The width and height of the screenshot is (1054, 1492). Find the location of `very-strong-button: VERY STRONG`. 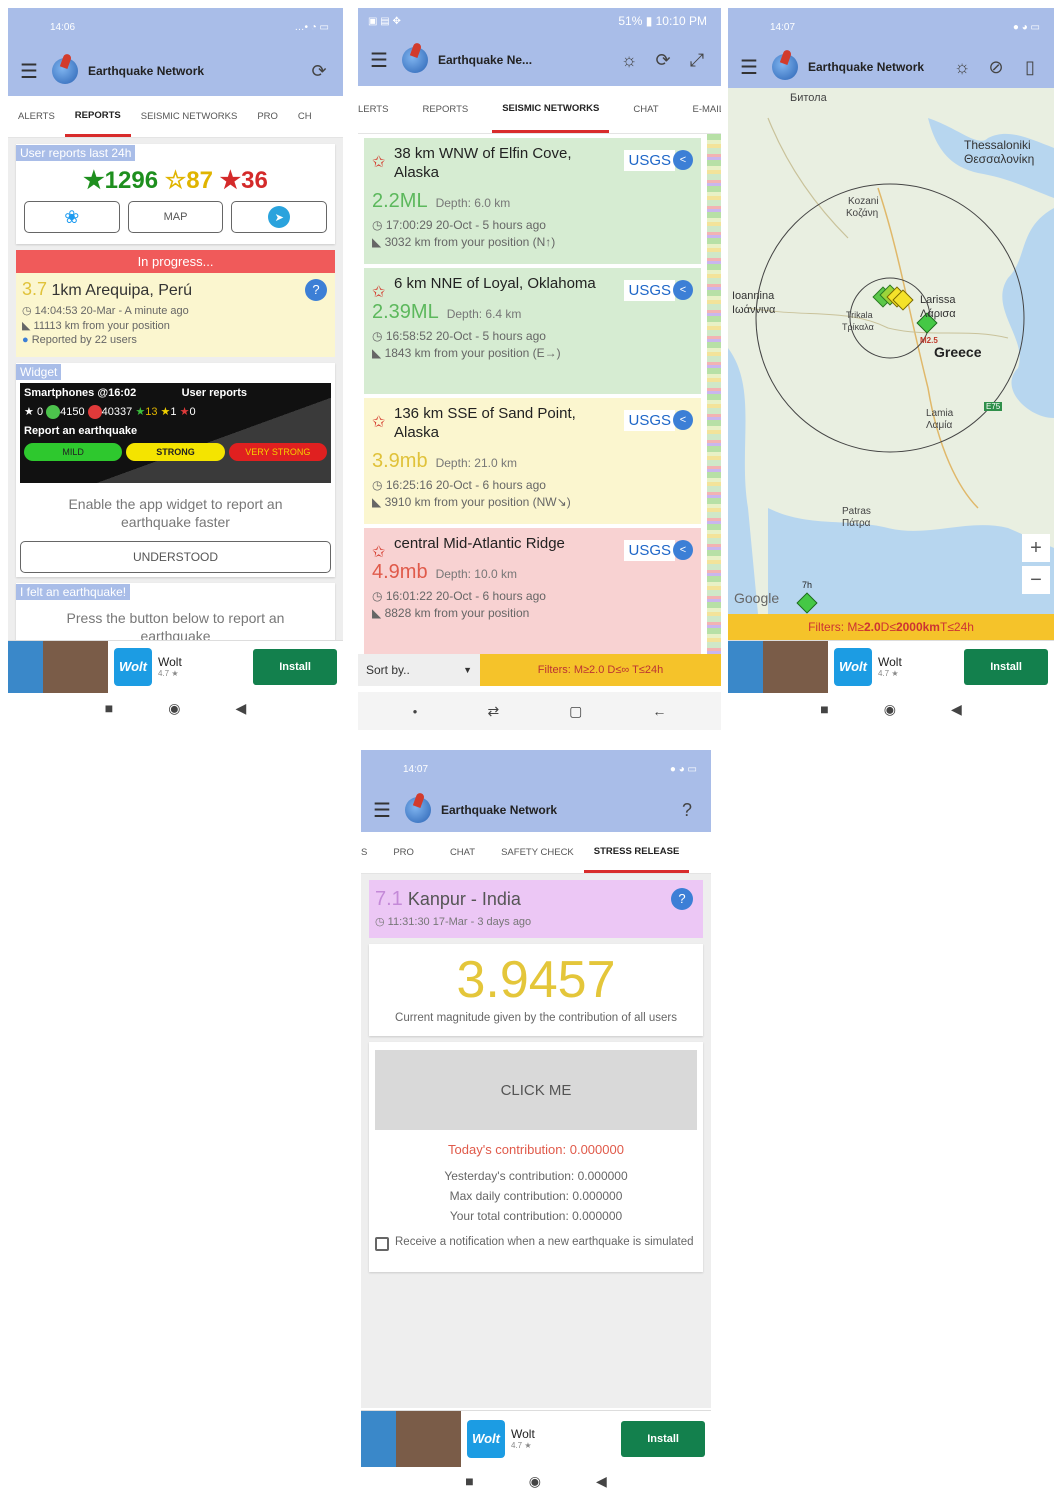

very-strong-button: VERY STRONG is located at coordinates (277, 452).